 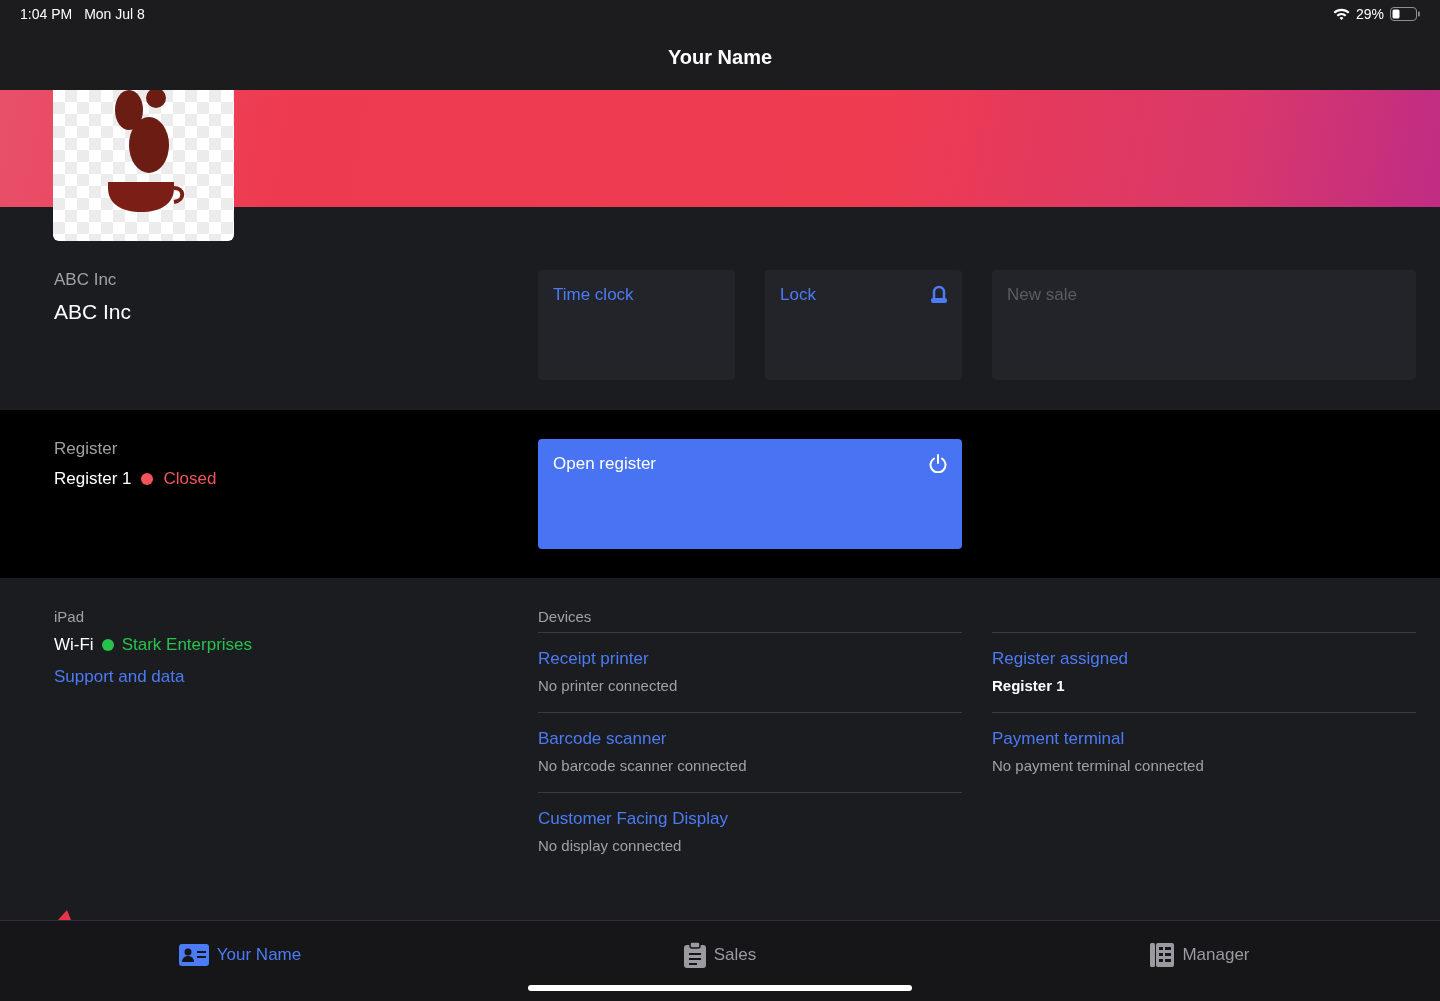 I want to click on device-link: Customer Facing Display, so click(x=633, y=819).